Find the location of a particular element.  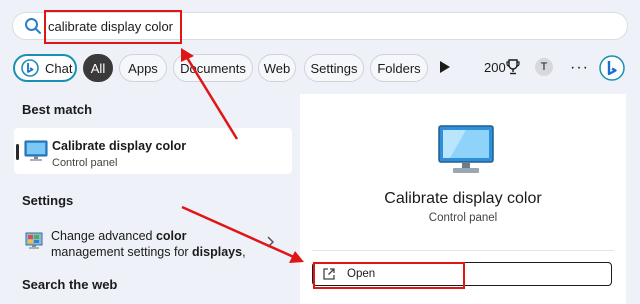

tab-chat: Chat is located at coordinates (45, 68).